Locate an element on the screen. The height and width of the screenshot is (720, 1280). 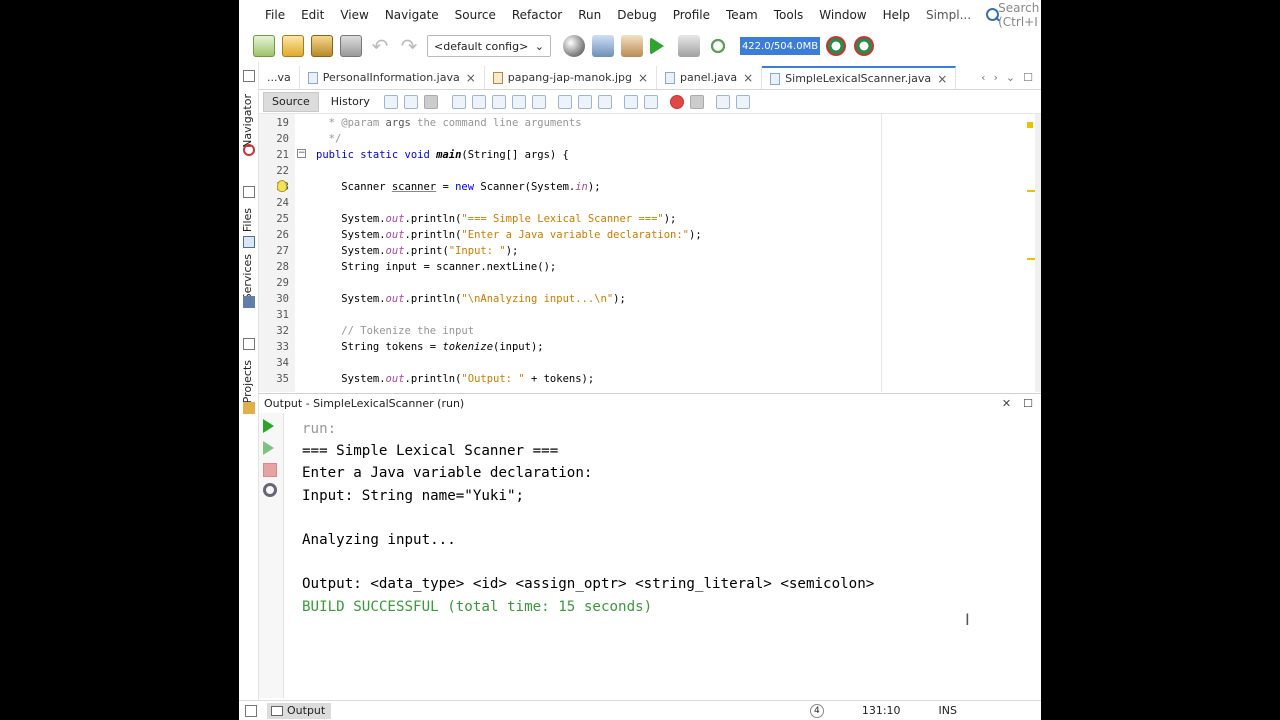
find-next-icon is located at coordinates (498, 101).